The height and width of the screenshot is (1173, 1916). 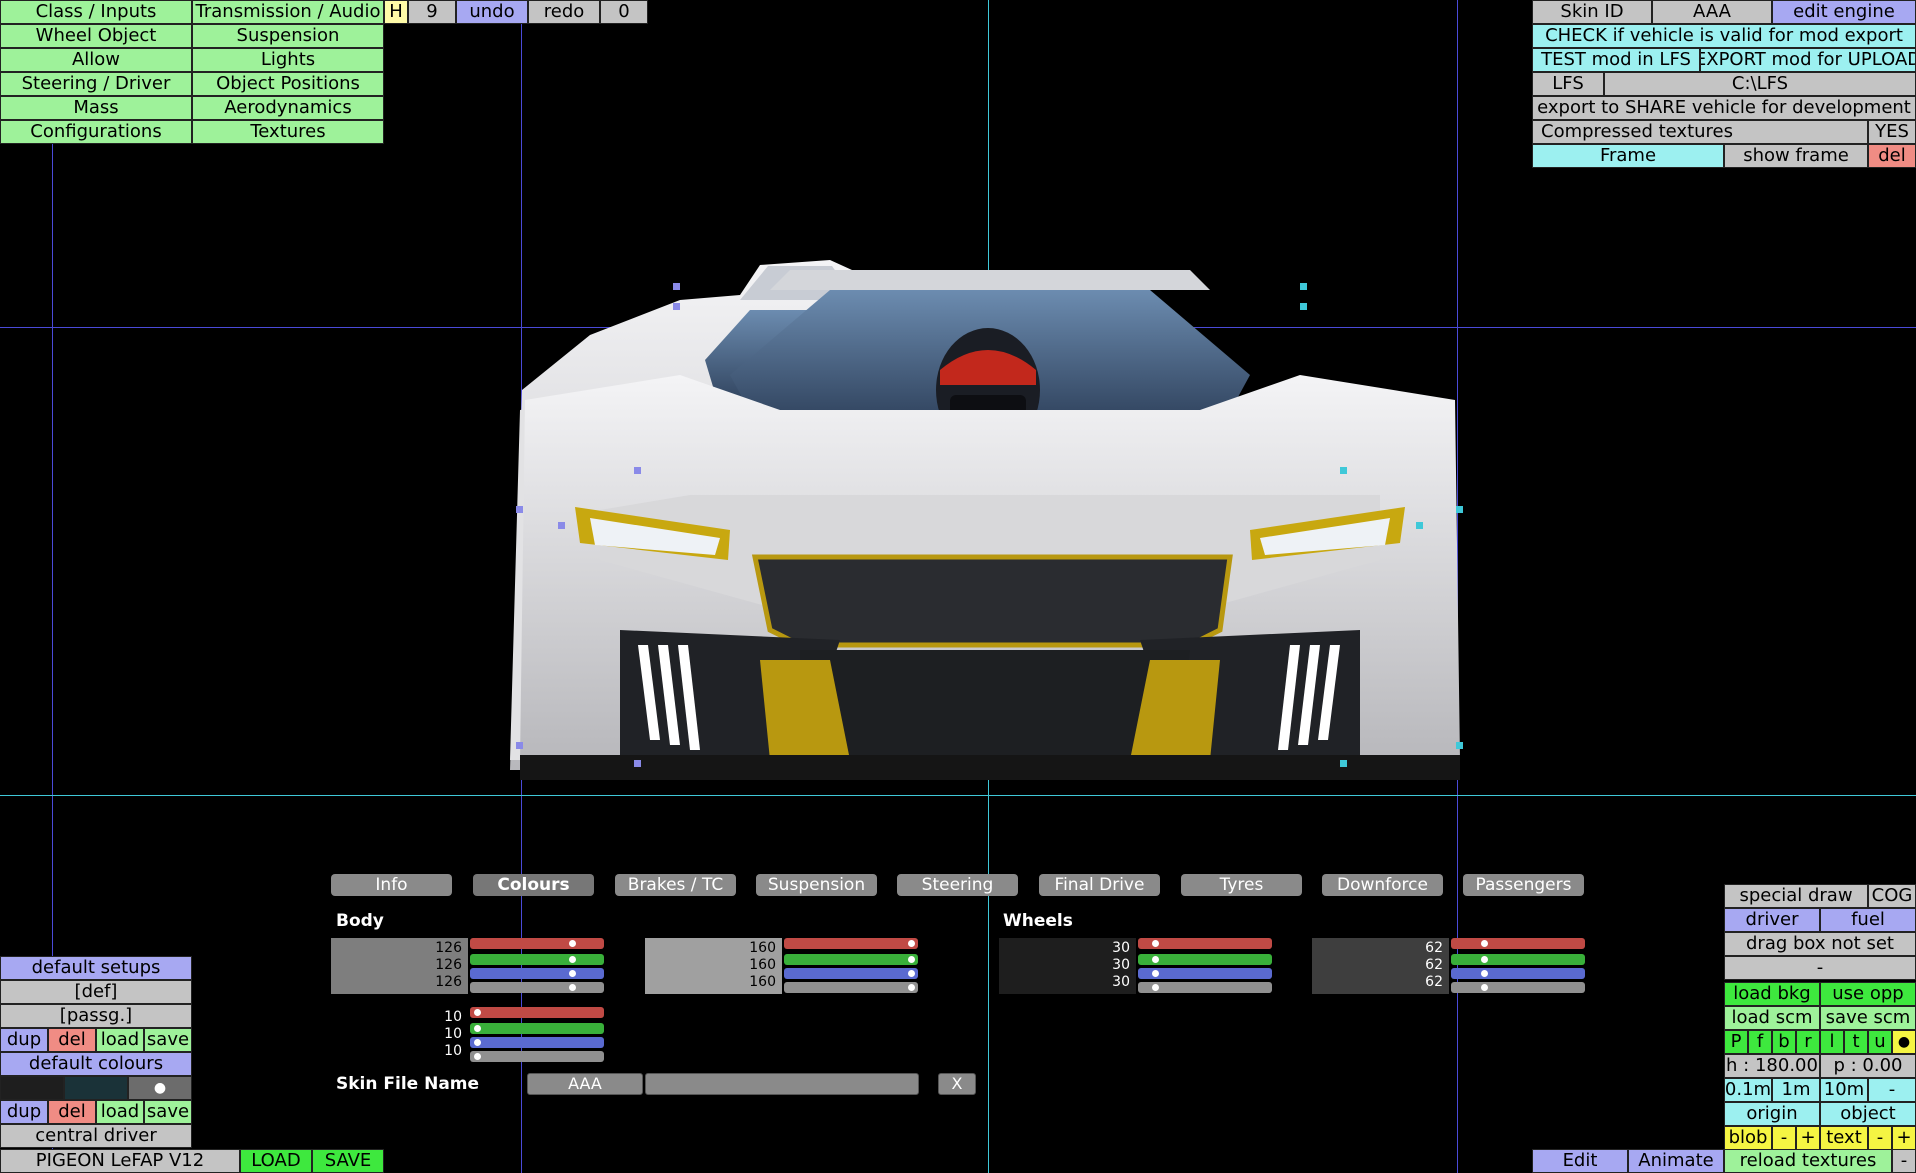 I want to click on tab-tyres: Tyres, so click(x=1241, y=885).